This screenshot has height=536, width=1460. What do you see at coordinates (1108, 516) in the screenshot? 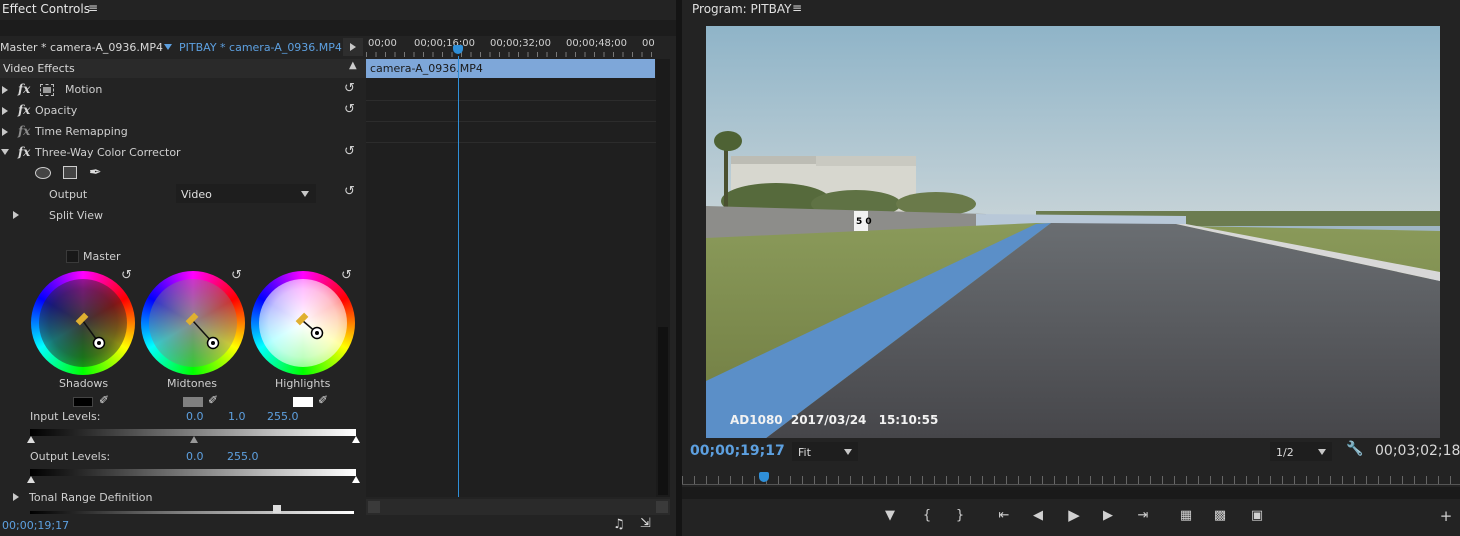
I see `step-forward-icon: ▶` at bounding box center [1108, 516].